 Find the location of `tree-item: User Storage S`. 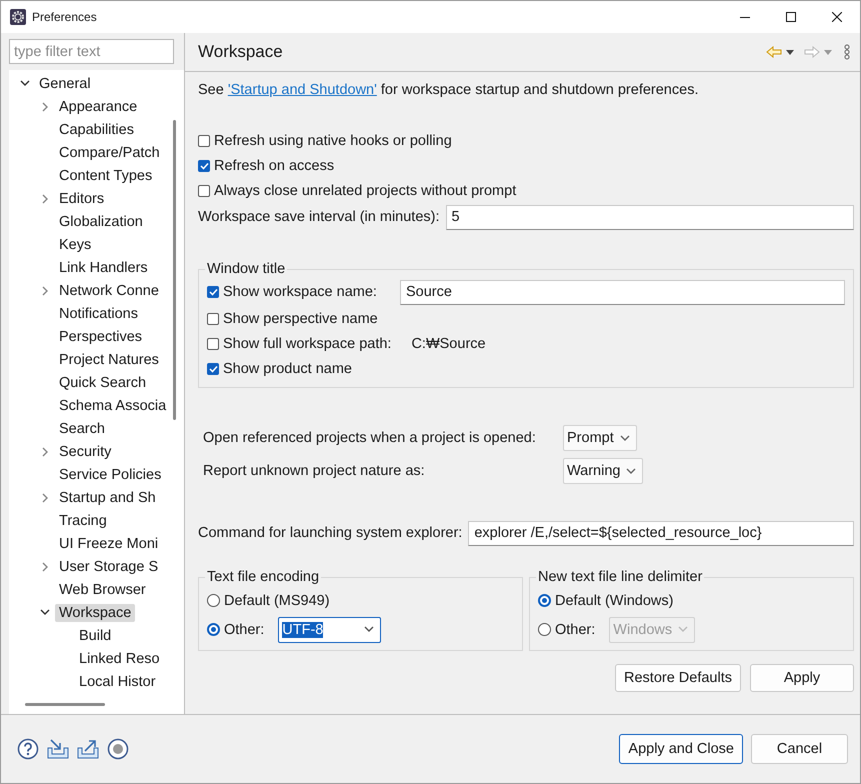

tree-item: User Storage S is located at coordinates (108, 567).